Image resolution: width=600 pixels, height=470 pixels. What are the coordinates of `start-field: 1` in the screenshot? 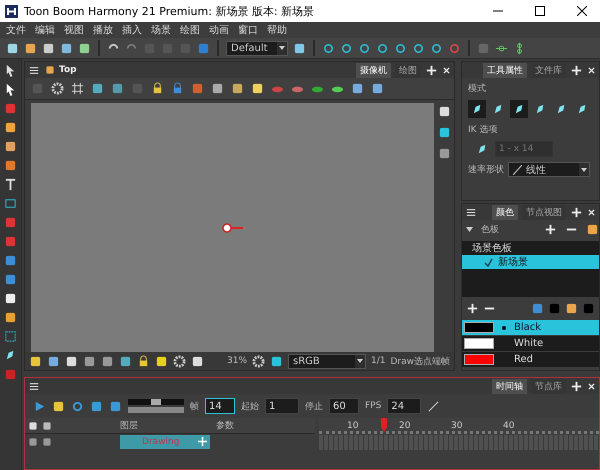 It's located at (282, 406).